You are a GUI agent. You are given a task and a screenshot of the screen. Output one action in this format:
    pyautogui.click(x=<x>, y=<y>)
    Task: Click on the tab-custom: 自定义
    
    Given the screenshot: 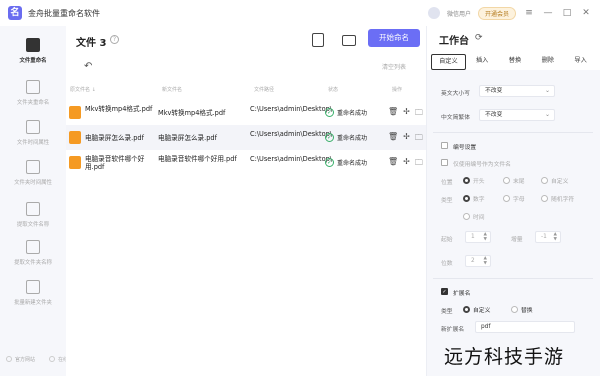 What is the action you would take?
    pyautogui.click(x=448, y=62)
    